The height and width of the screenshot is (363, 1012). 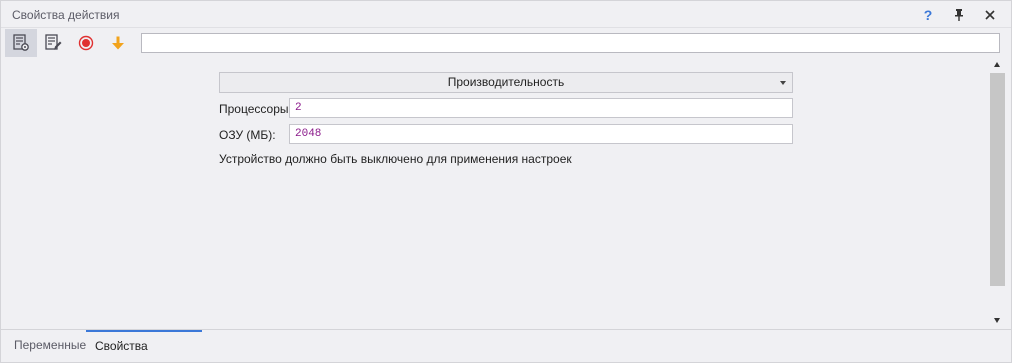 I want to click on cpu-label: Процессоры:, so click(x=255, y=109).